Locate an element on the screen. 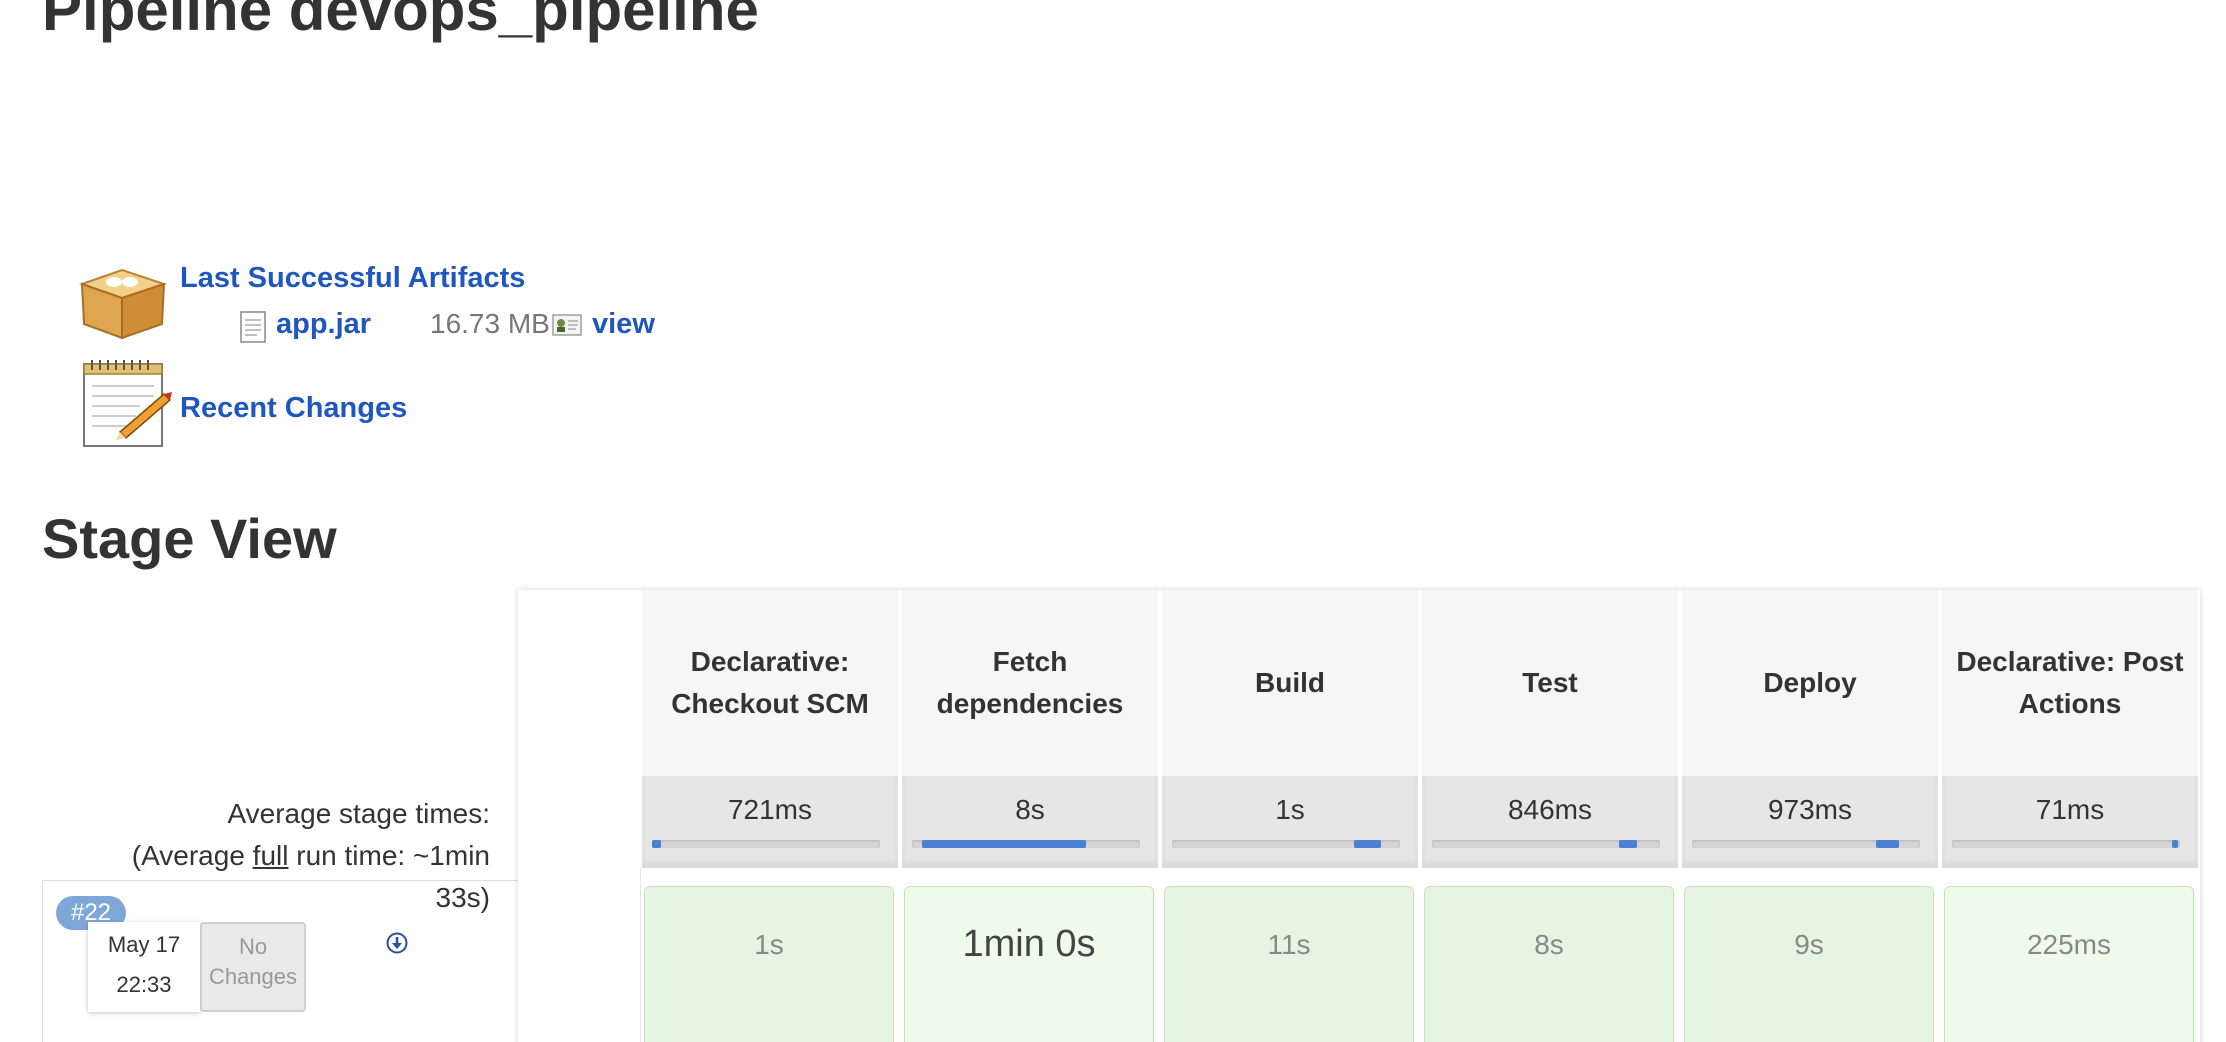 This screenshot has width=2226, height=1042. build-date-box: May 17 22:33 is located at coordinates (144, 967).